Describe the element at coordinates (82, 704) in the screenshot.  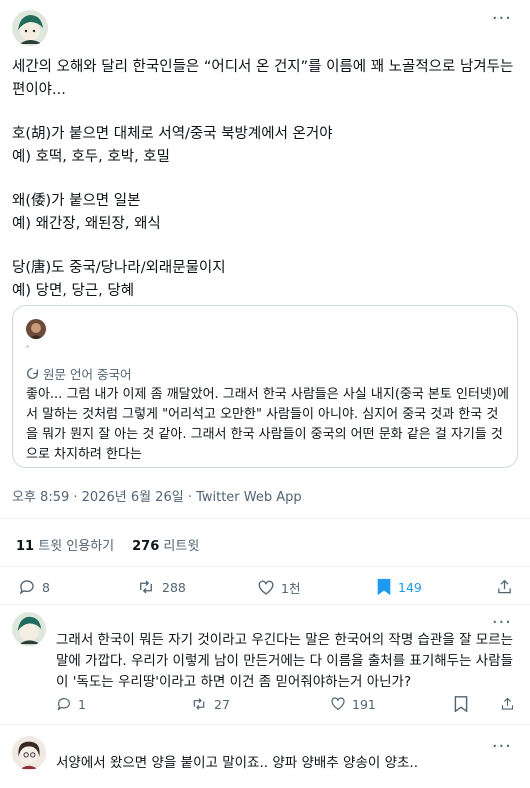
I see `reply-count: 1` at that location.